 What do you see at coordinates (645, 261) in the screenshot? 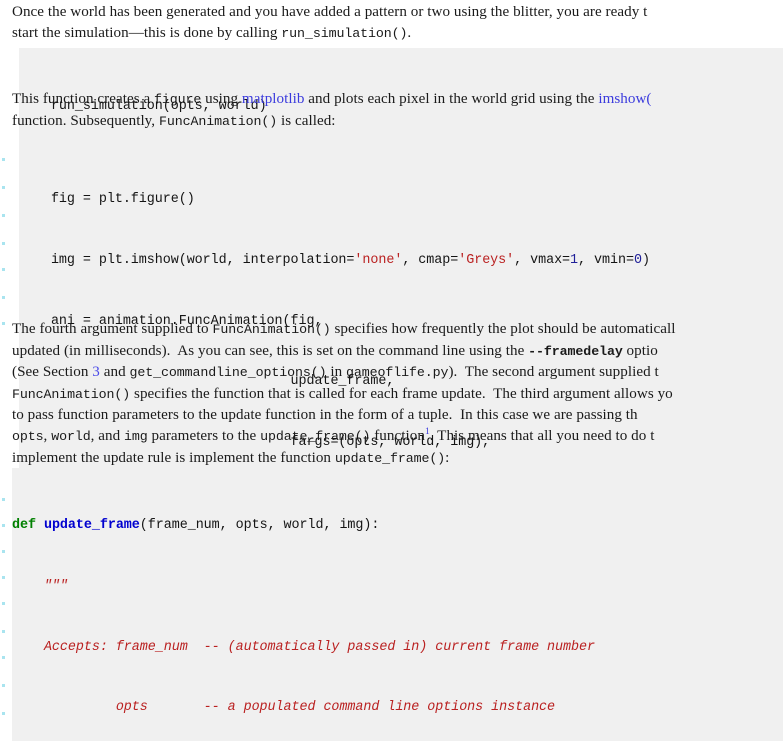
I see `code-run: )` at bounding box center [645, 261].